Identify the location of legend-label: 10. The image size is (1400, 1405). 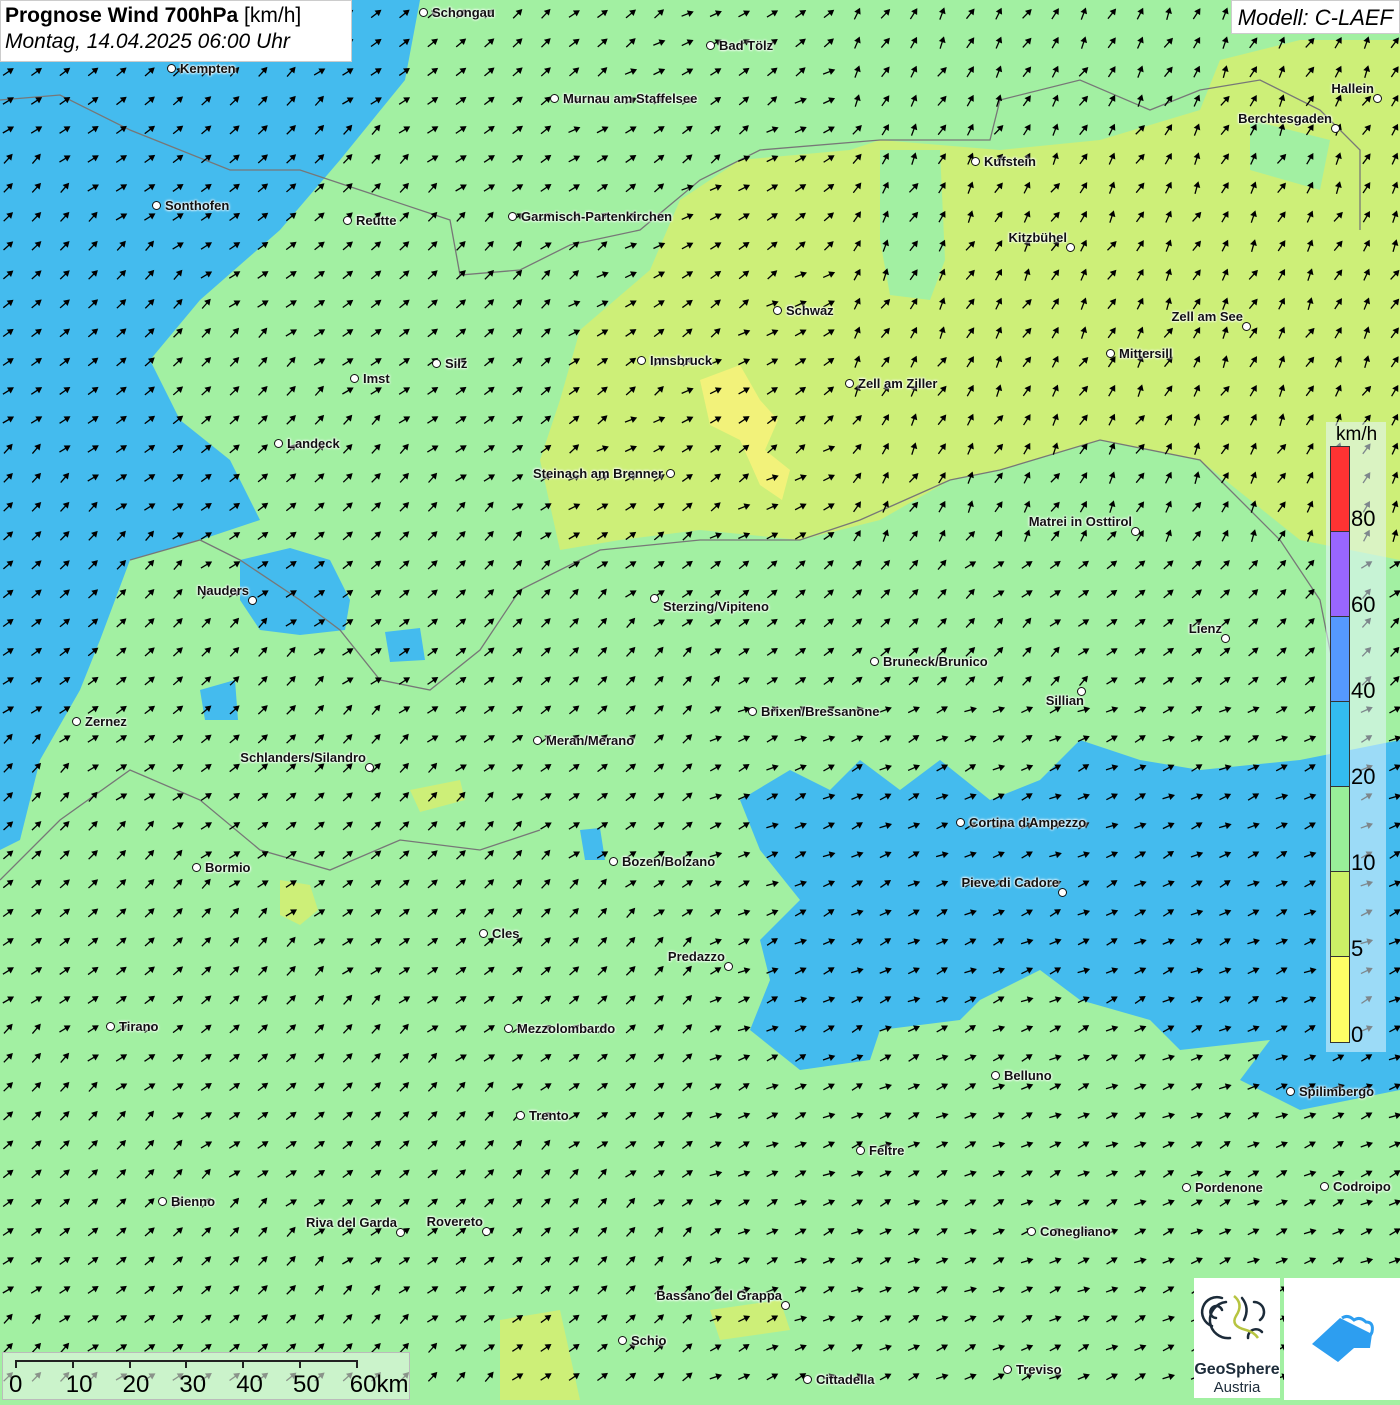
(1363, 863).